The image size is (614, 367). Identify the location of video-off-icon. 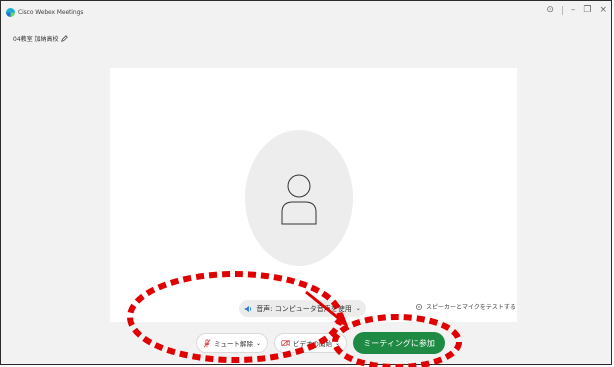
(285, 343).